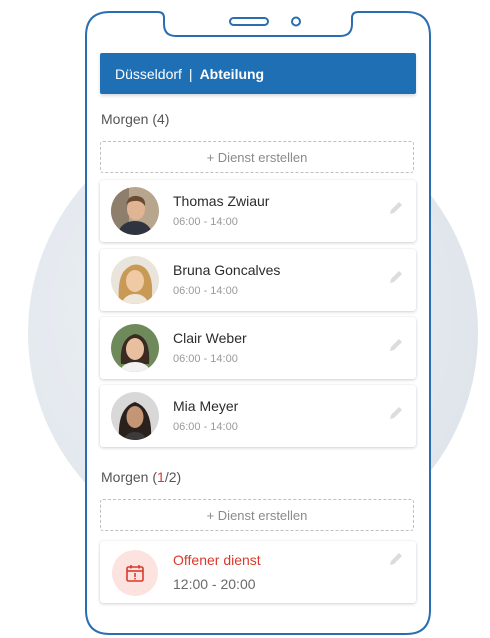 The image size is (490, 638). What do you see at coordinates (161, 477) in the screenshot?
I see `section-count-filled: 1` at bounding box center [161, 477].